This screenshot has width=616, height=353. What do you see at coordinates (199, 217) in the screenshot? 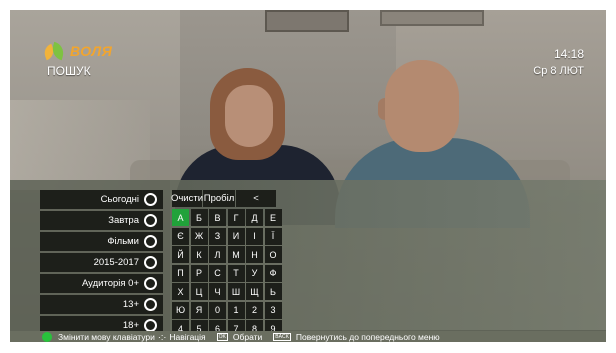
I see `key-1: Б` at bounding box center [199, 217].